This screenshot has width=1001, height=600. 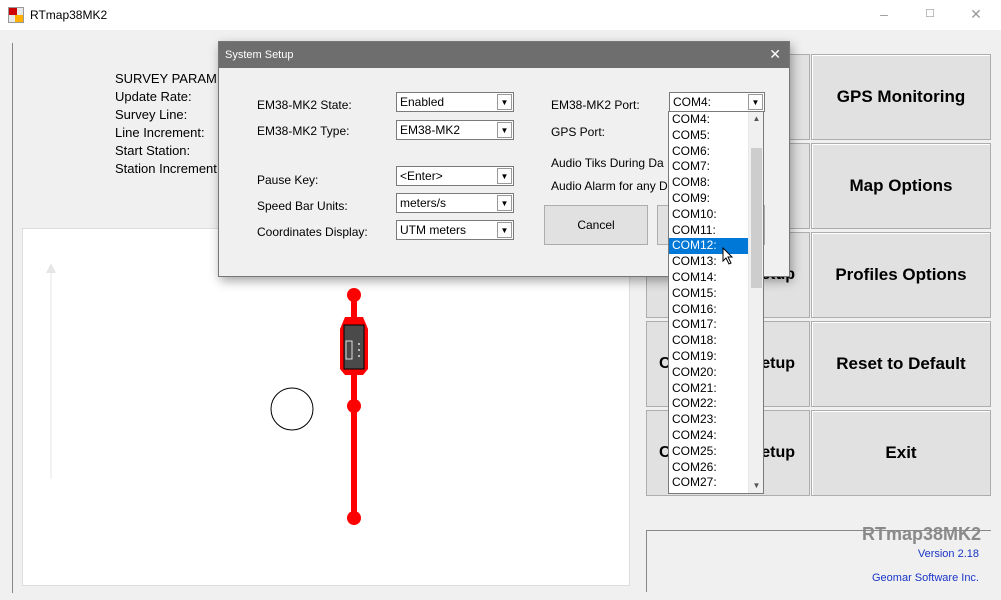 What do you see at coordinates (51, 268) in the screenshot?
I see `direction-arrow-icon` at bounding box center [51, 268].